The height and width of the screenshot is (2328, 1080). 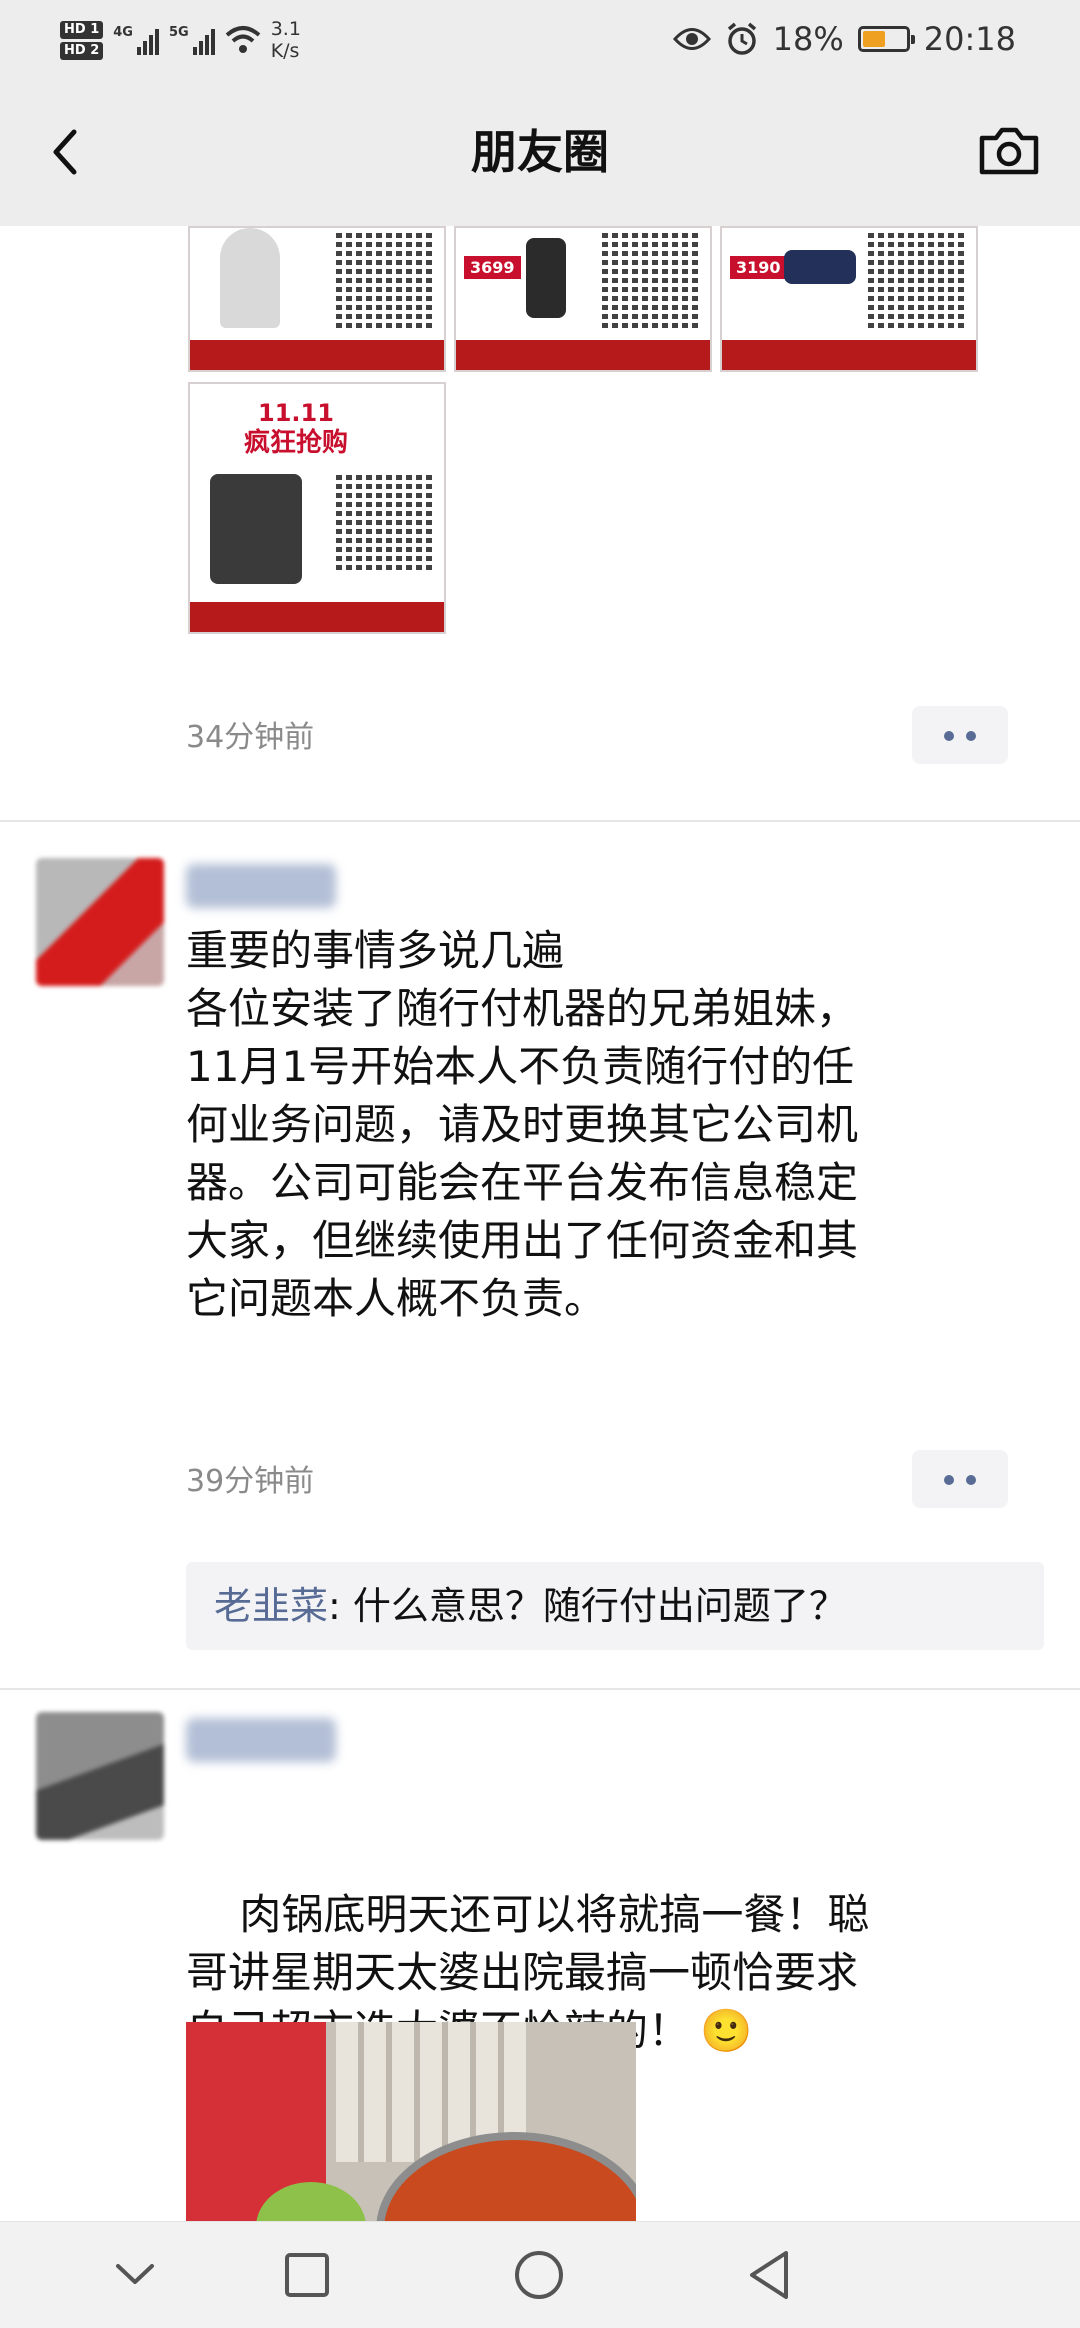 What do you see at coordinates (808, 39) in the screenshot?
I see `battery-percent: 18%` at bounding box center [808, 39].